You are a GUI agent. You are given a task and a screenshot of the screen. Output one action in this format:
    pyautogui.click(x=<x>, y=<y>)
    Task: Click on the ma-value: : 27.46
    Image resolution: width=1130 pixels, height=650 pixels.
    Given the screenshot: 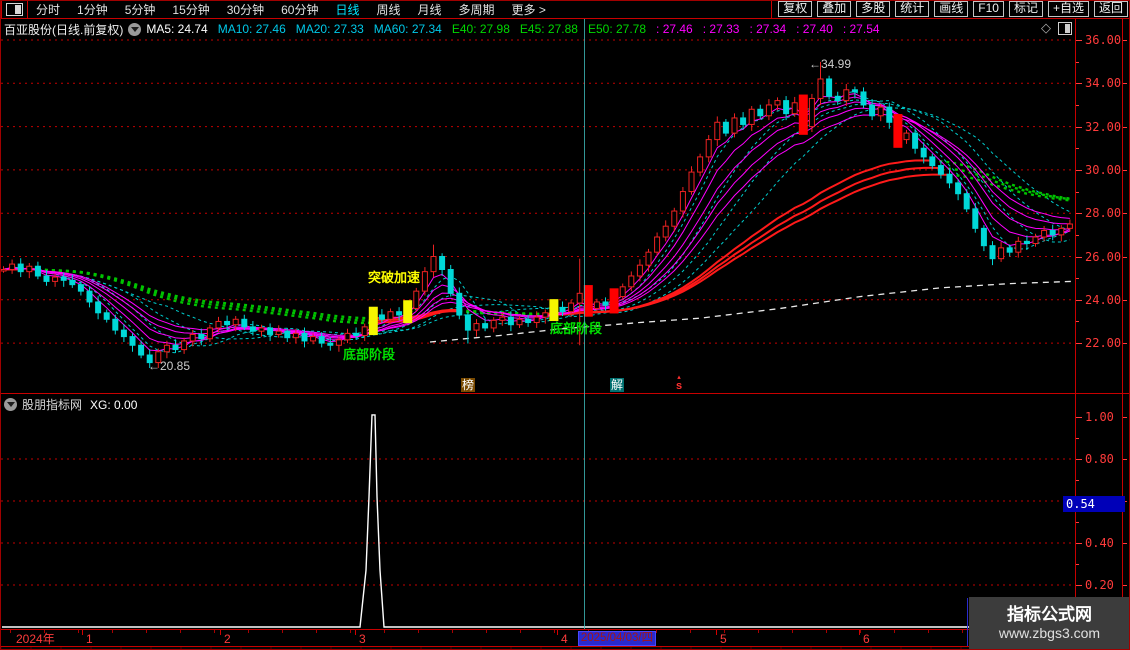 What is the action you would take?
    pyautogui.click(x=674, y=29)
    